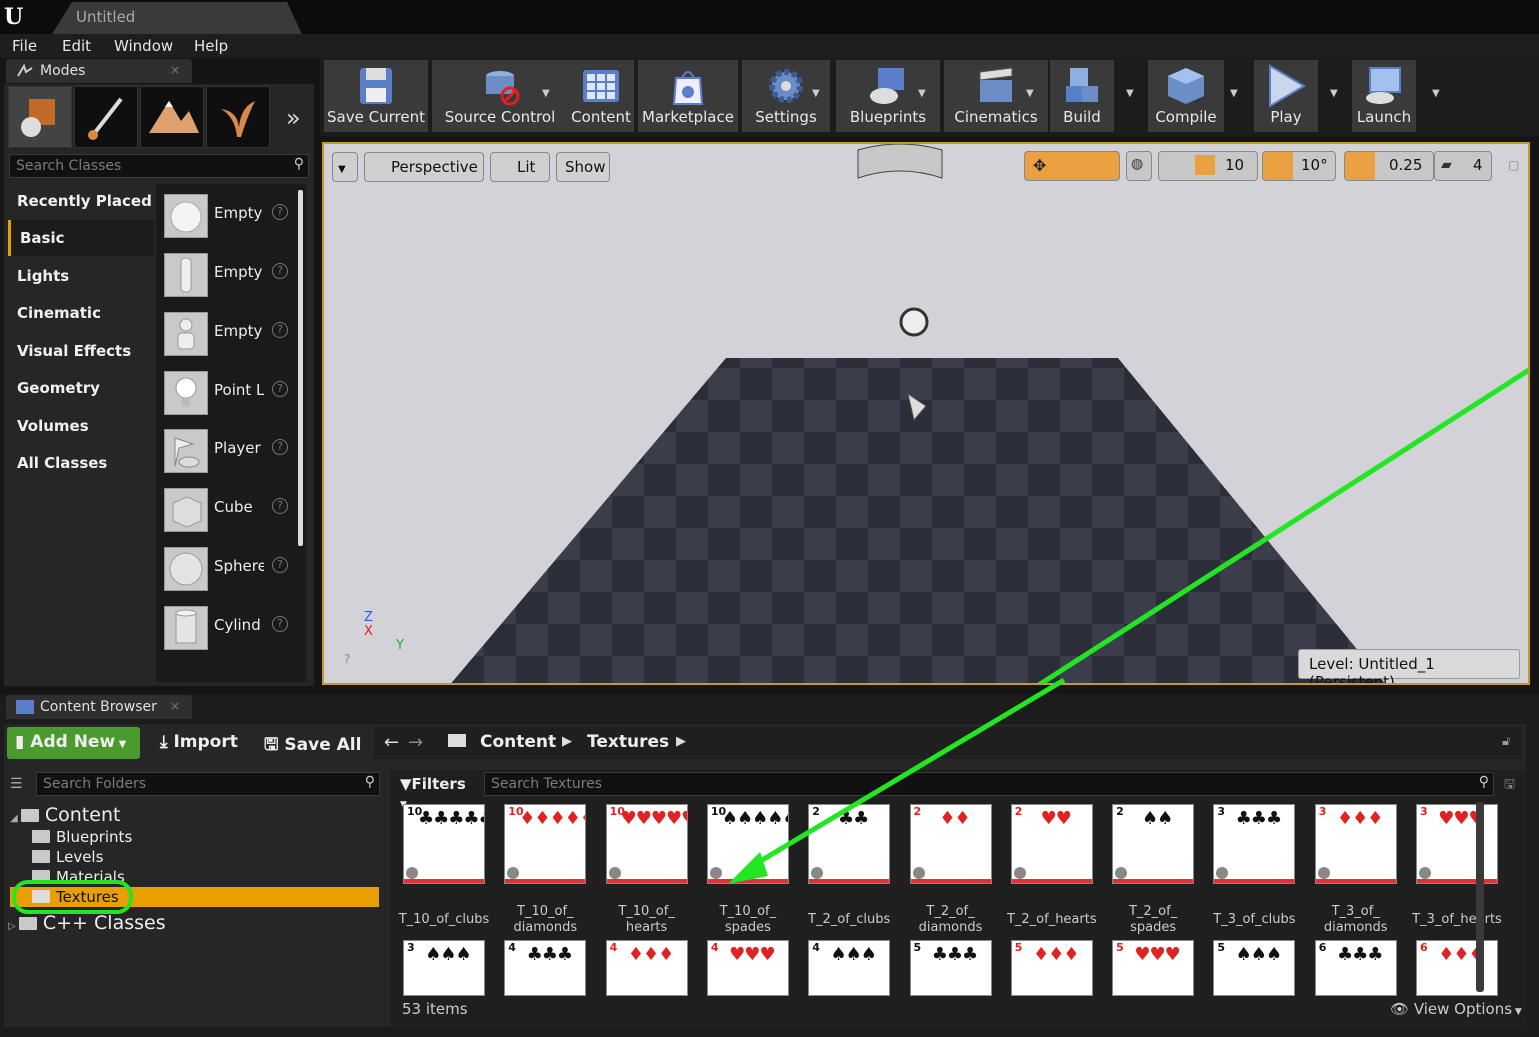  I want to click on class-sphere: Sphere?, so click(227, 573).